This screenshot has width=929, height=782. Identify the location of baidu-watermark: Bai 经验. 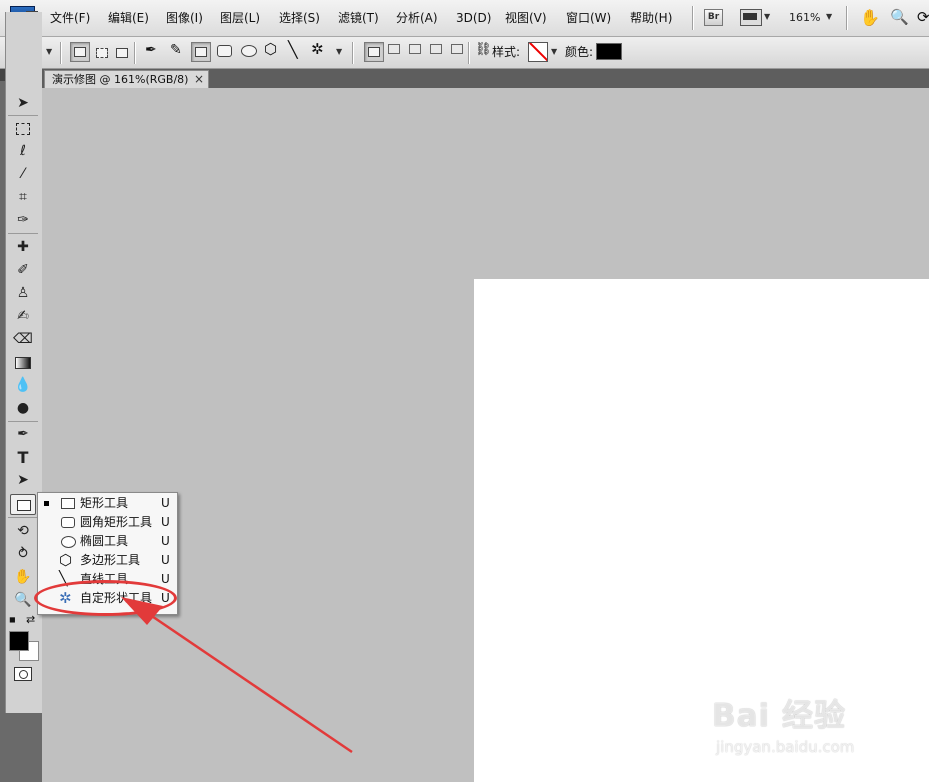
(779, 716).